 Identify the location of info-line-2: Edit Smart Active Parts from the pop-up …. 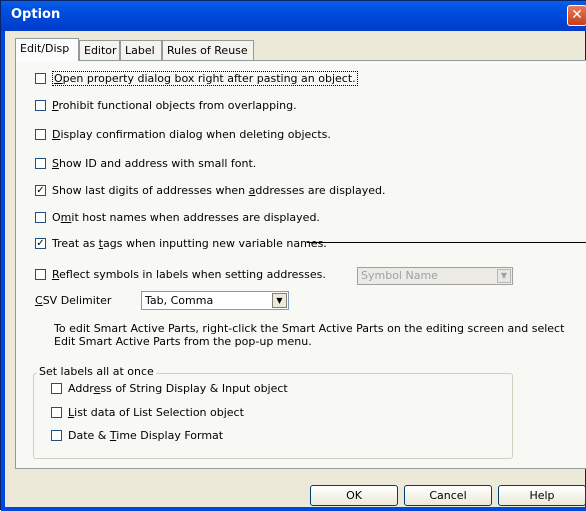
(183, 341).